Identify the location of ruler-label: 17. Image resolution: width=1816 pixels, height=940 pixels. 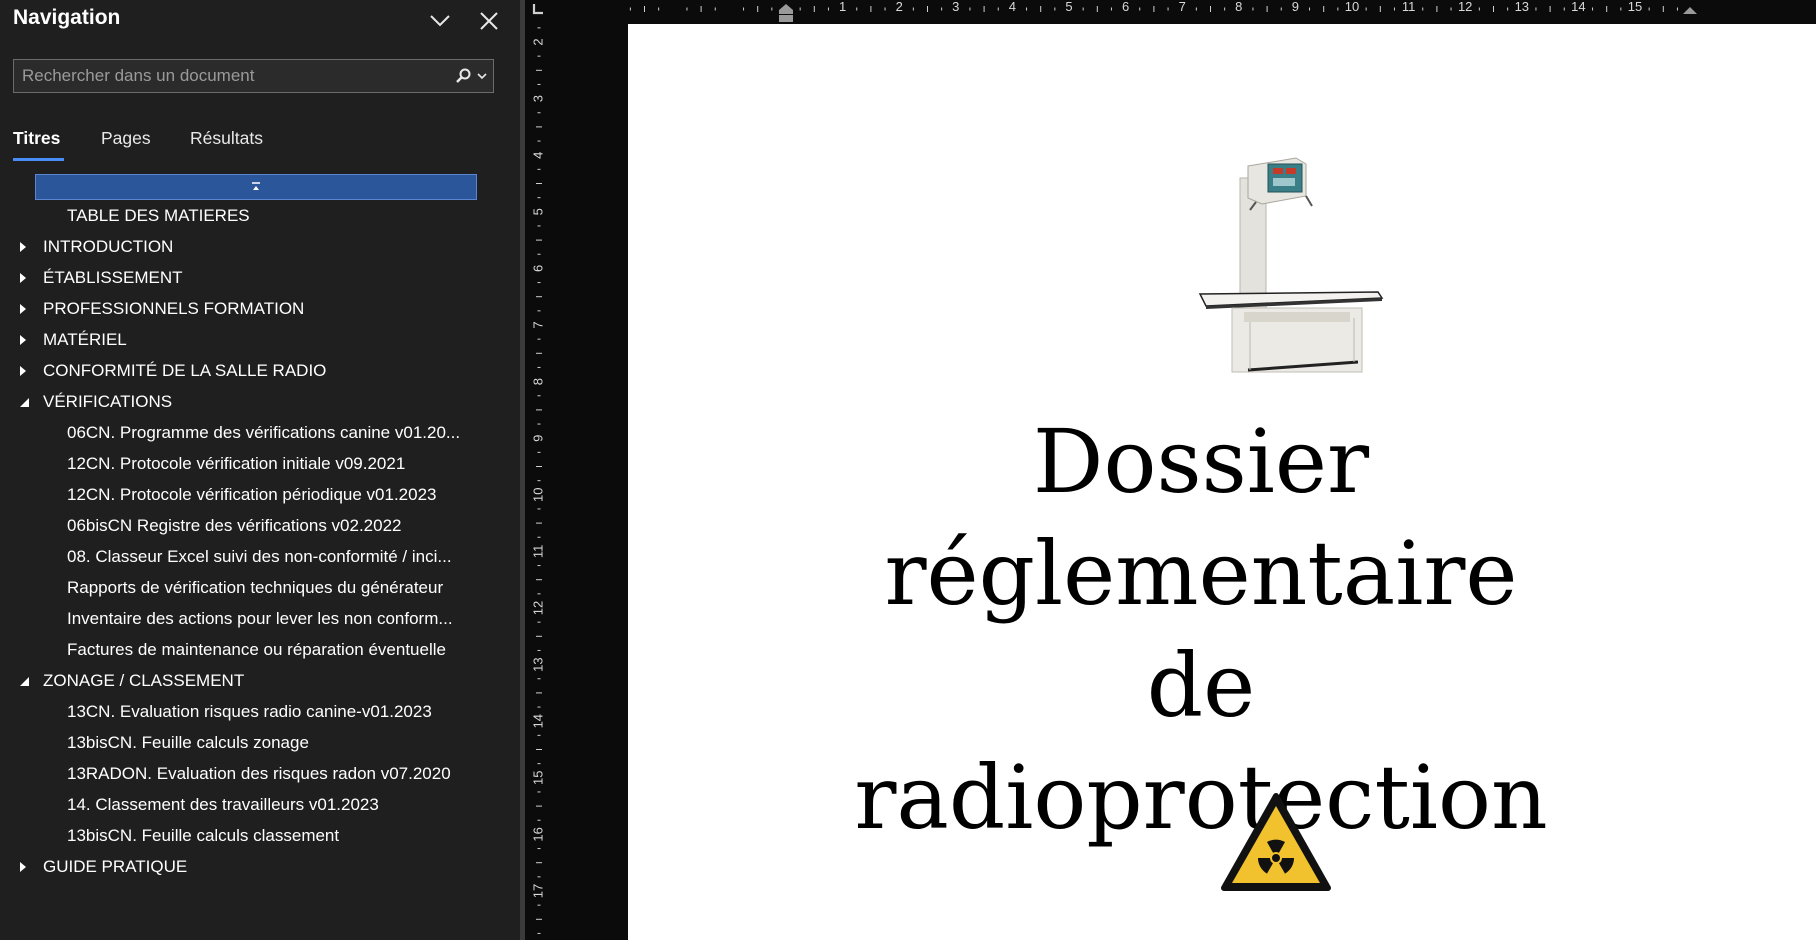
(537, 891).